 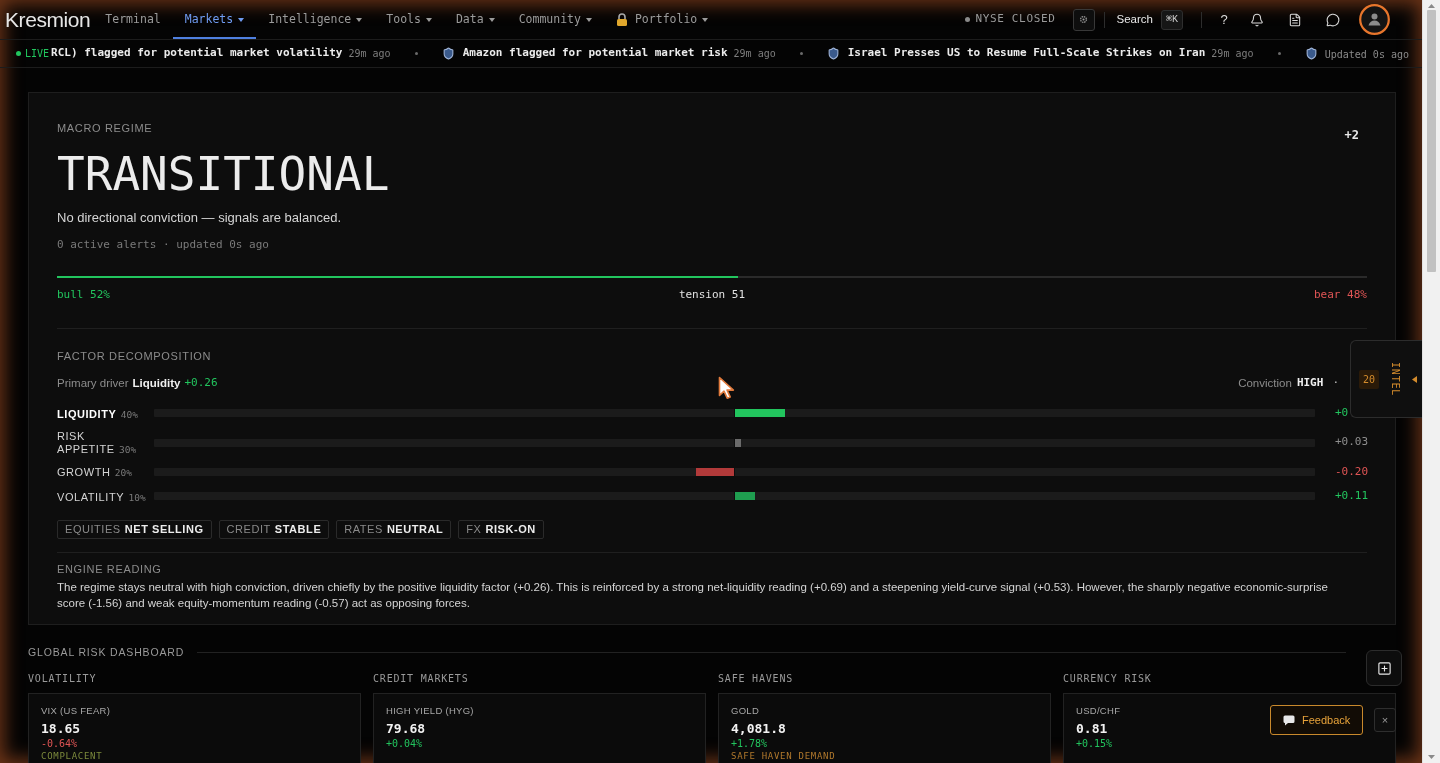 What do you see at coordinates (93, 383) in the screenshot?
I see `driver-label: Primary driver` at bounding box center [93, 383].